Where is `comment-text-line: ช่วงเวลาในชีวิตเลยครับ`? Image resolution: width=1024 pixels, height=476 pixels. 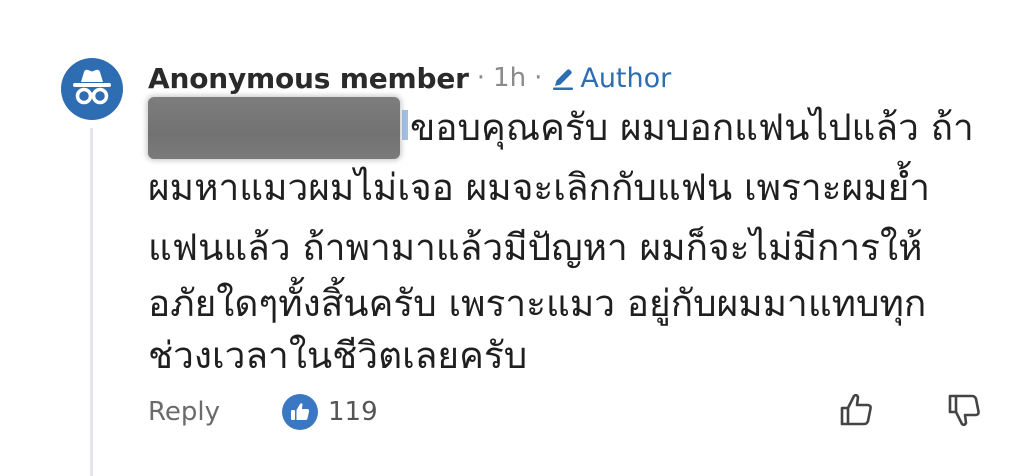
comment-text-line: ช่วงเวลาในชีวิตเลยครับ is located at coordinates (338, 355).